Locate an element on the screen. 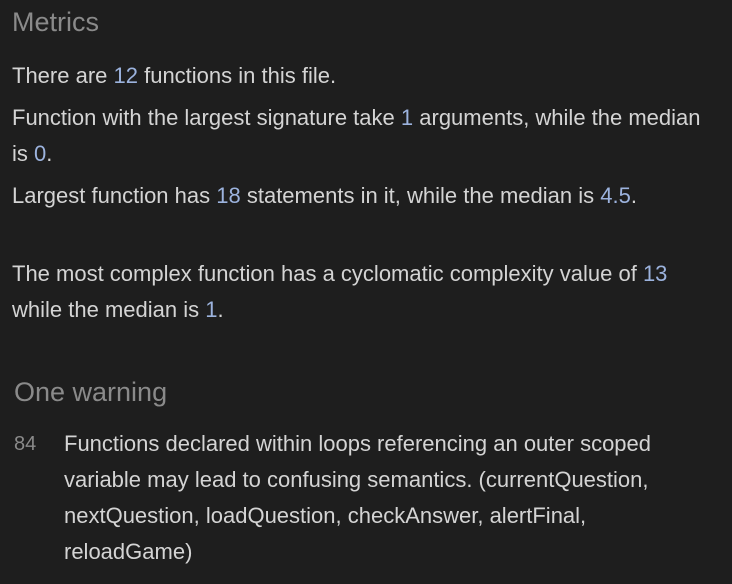  signature-value: 1 is located at coordinates (407, 117).